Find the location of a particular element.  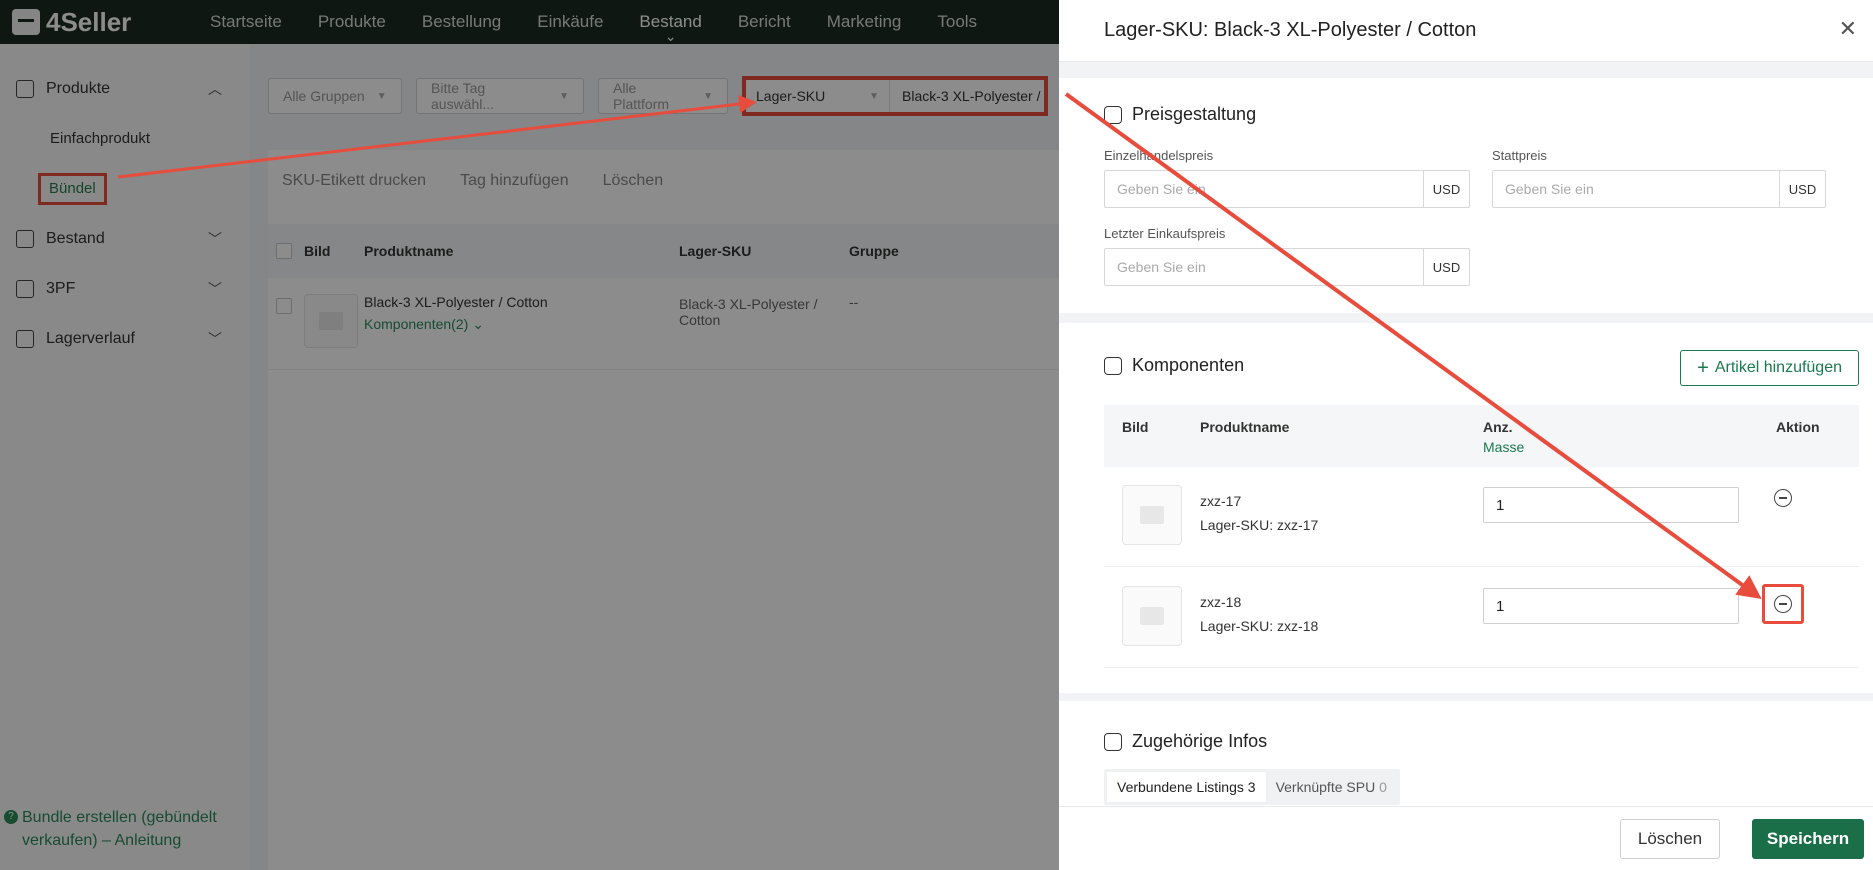

add-item-label: Artikel hinzufügen is located at coordinates (1778, 367).